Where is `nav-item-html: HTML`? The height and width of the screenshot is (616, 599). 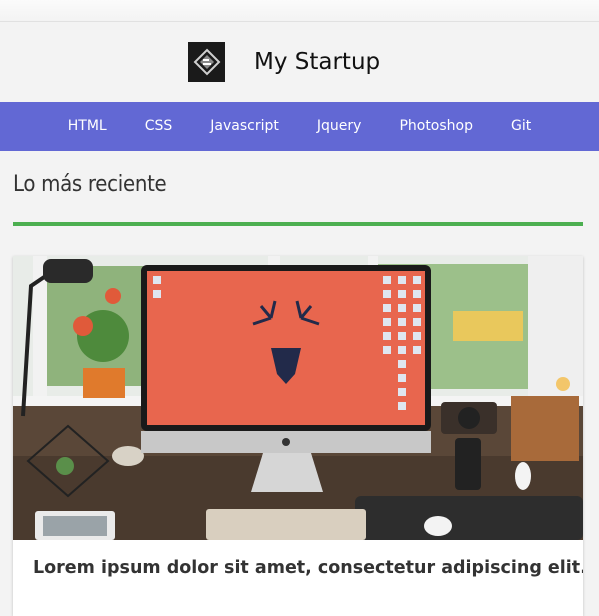 nav-item-html: HTML is located at coordinates (87, 126).